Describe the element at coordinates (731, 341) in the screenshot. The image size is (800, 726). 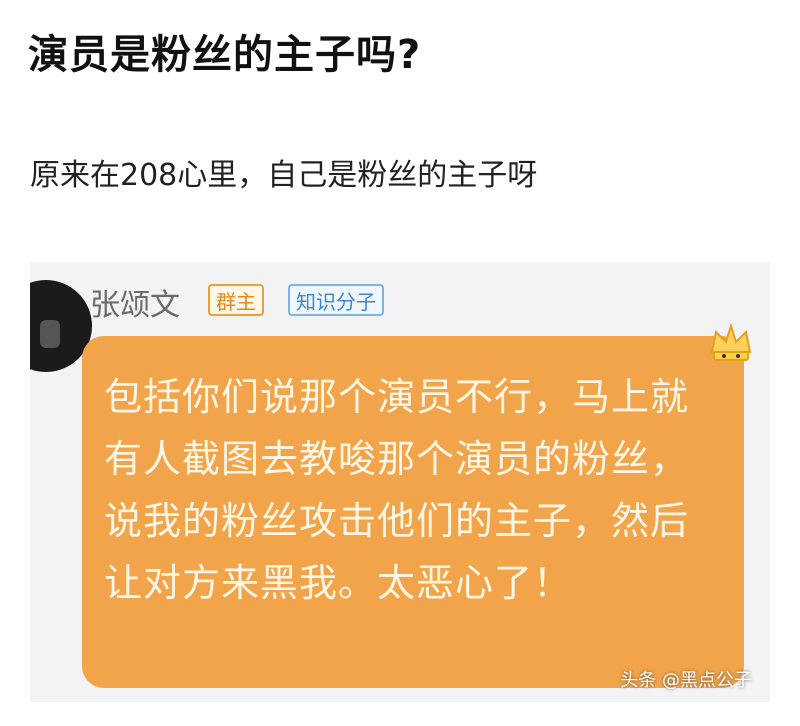
I see `crown-icon` at that location.